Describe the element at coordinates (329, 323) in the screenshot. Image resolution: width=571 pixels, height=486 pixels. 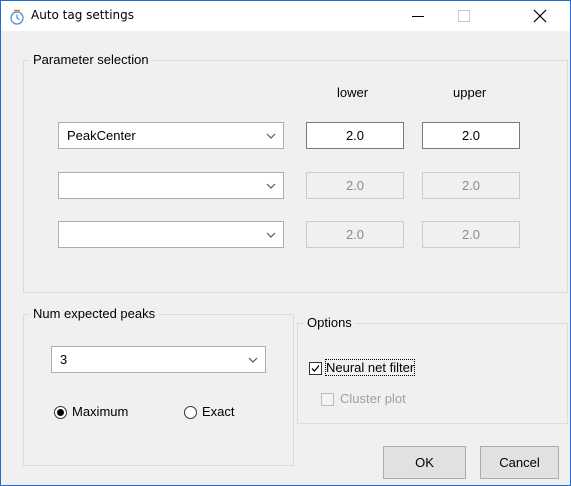
I see `options-legend: Options` at that location.